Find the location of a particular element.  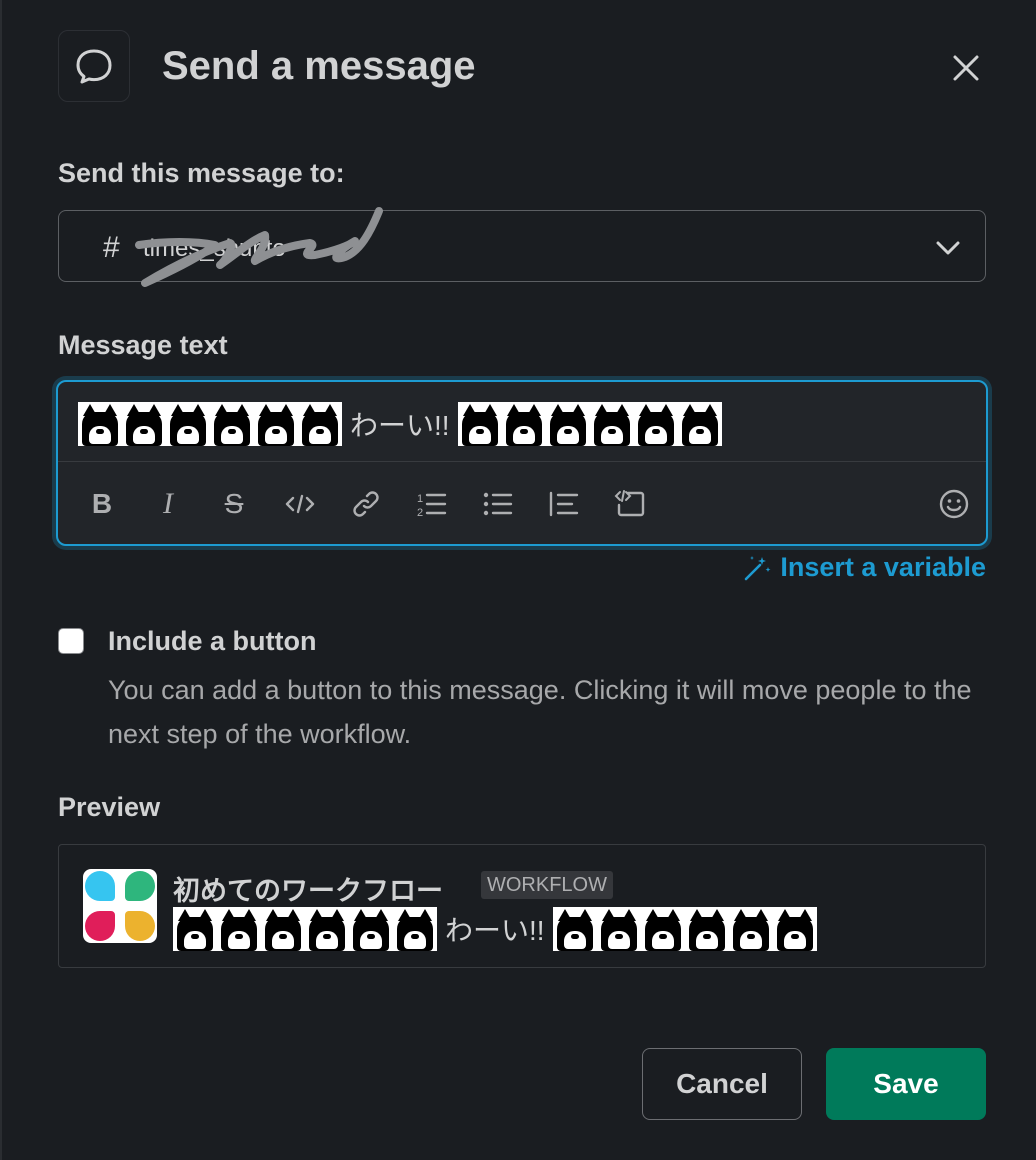

bold-icon: B is located at coordinates (102, 503).